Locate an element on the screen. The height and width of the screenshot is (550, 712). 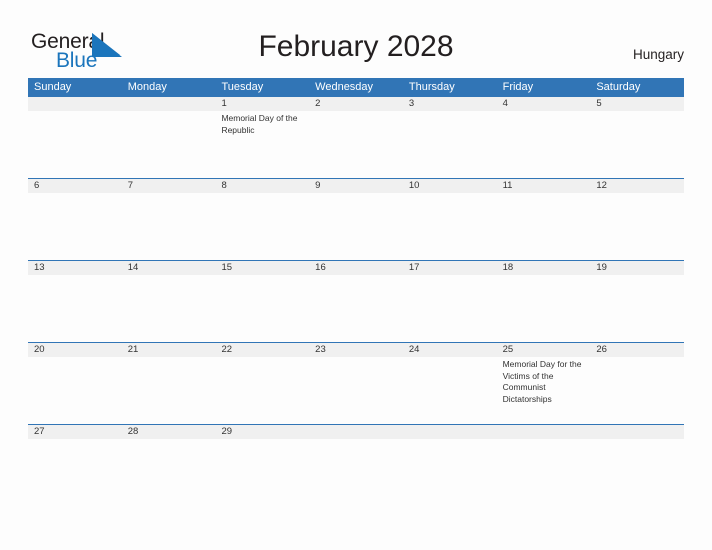
day-number: 5 is located at coordinates (637, 104).